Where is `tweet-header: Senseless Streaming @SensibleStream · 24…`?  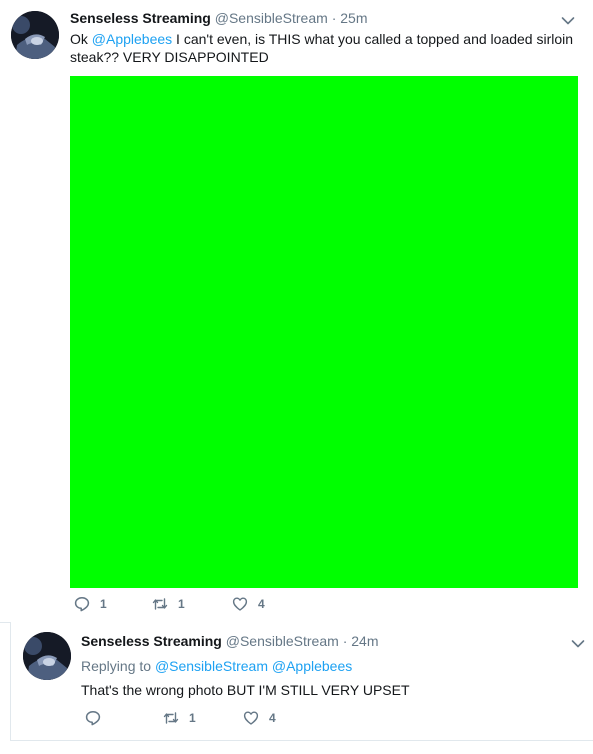 tweet-header: Senseless Streaming @SensibleStream · 24… is located at coordinates (229, 641).